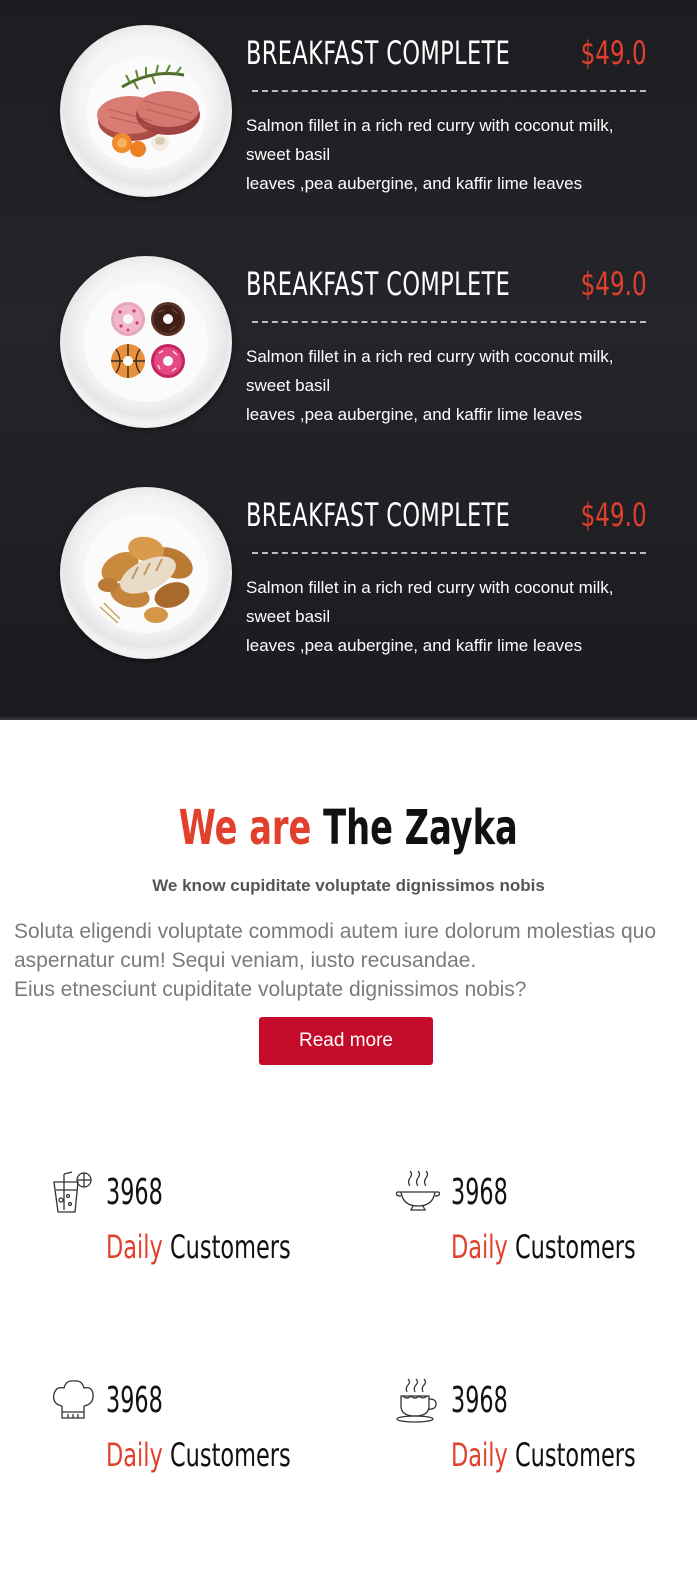 This screenshot has height=1580, width=697. Describe the element at coordinates (245, 828) in the screenshot. I see `about-title-accent: We are` at that location.